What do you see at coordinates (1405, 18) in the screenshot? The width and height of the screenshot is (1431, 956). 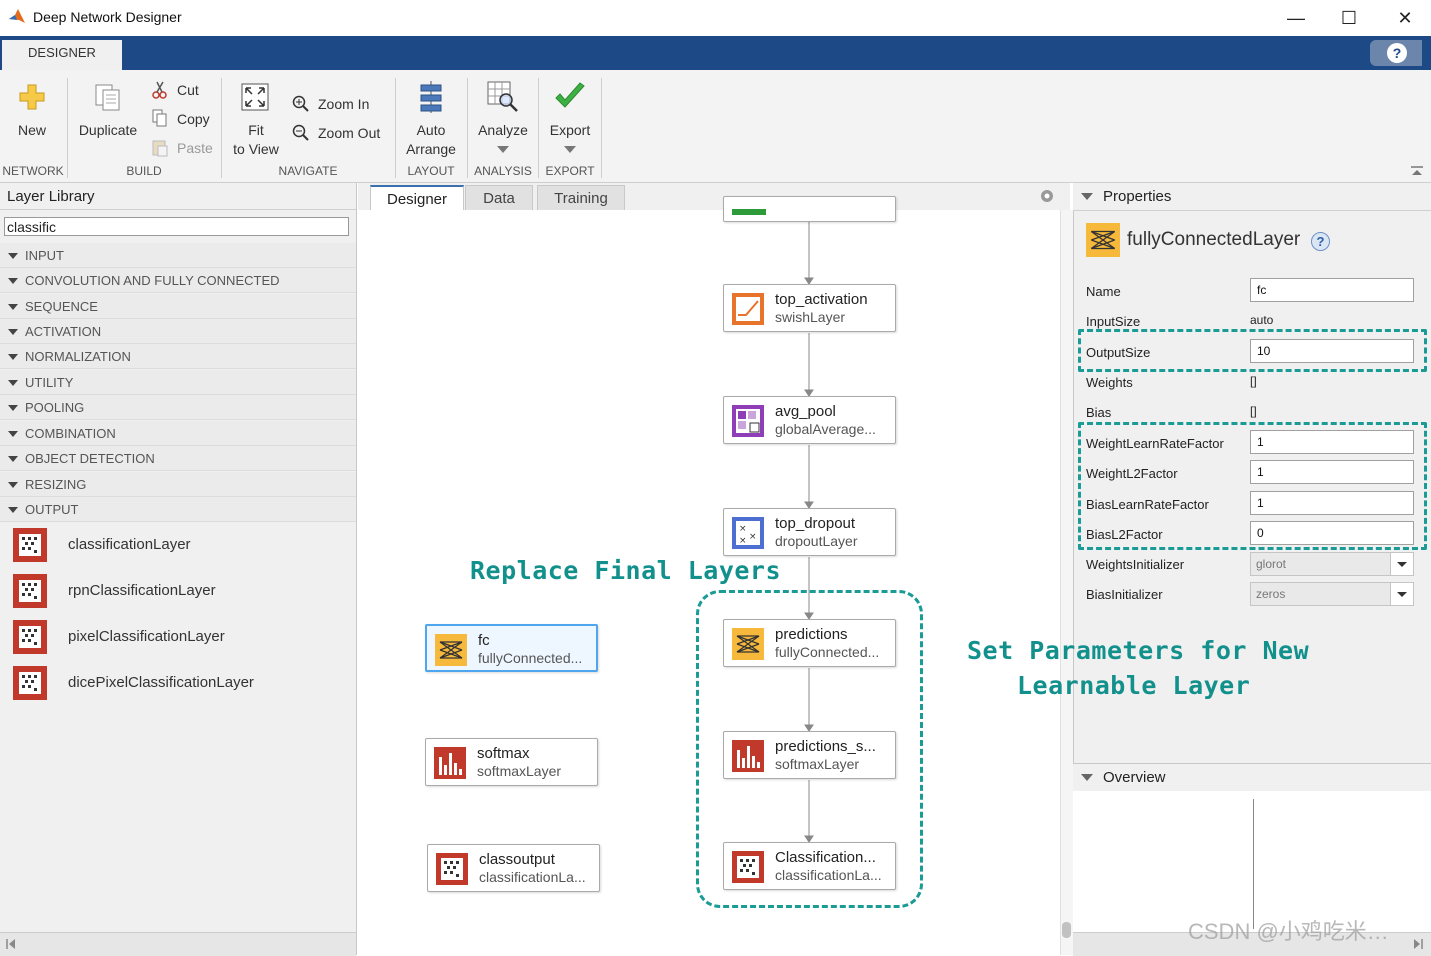 I see `close-button: ✕` at bounding box center [1405, 18].